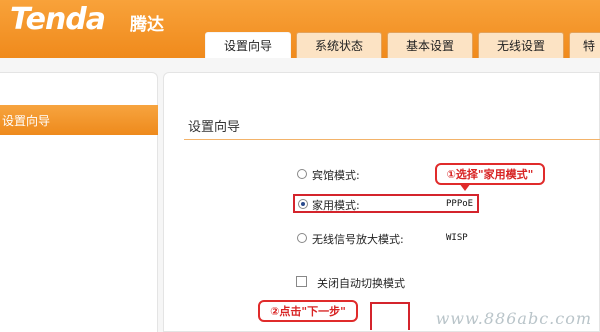 Image resolution: width=600 pixels, height=332 pixels. Describe the element at coordinates (358, 239) in the screenshot. I see `option-label-wisp-mode: 无线信号放大模式:` at that location.